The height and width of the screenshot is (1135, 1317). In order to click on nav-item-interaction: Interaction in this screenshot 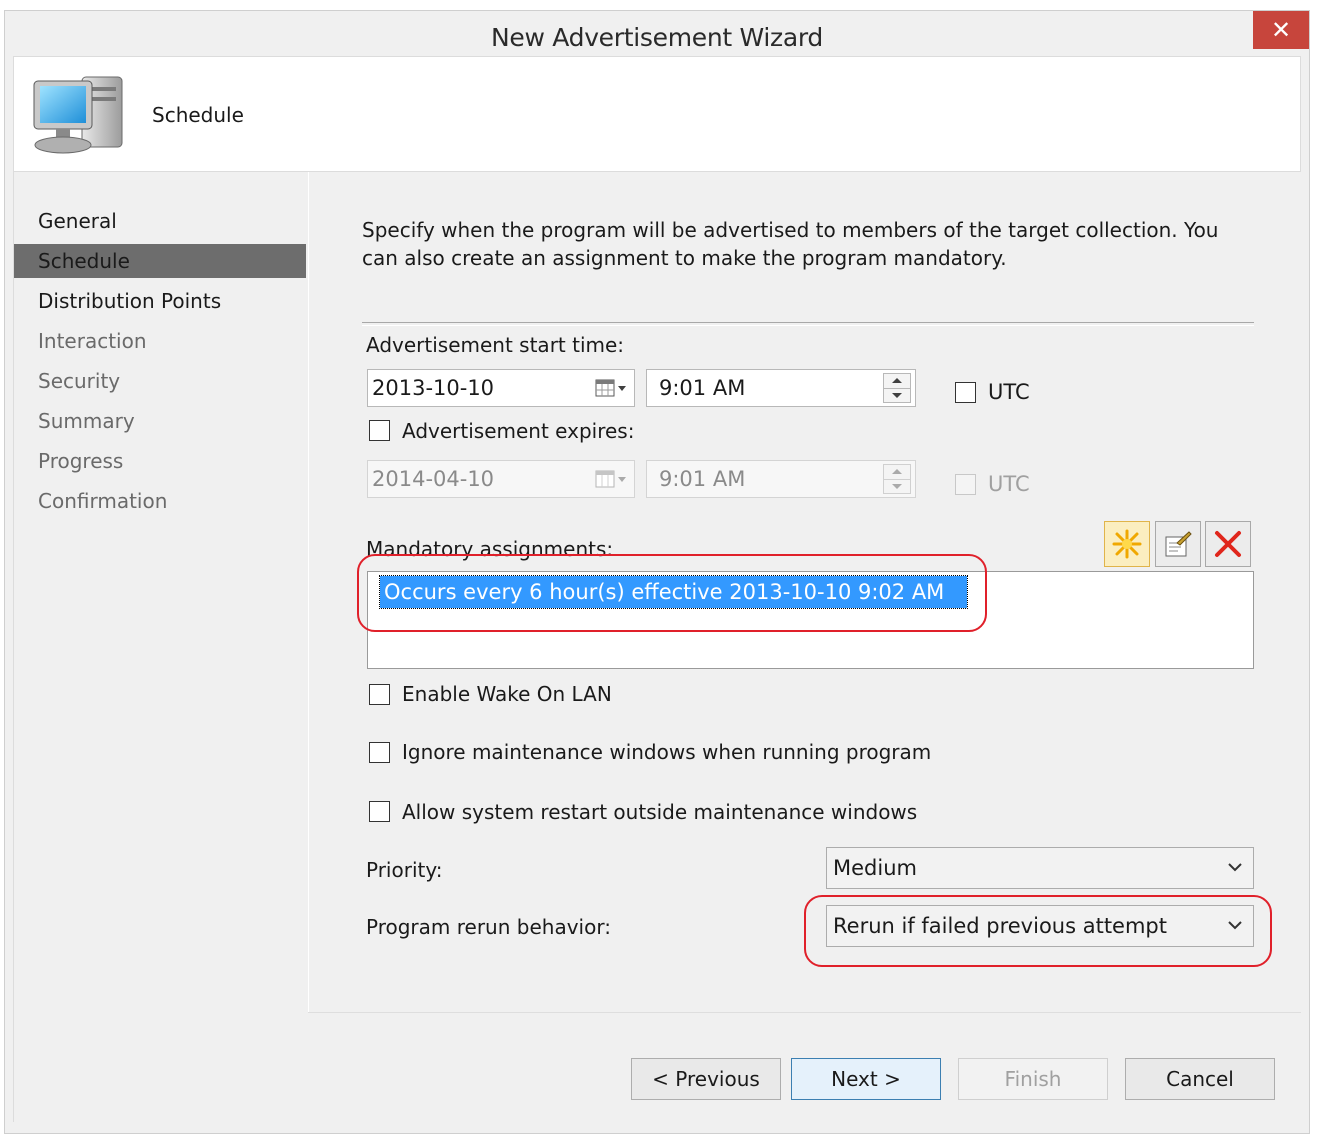, I will do `click(160, 341)`.